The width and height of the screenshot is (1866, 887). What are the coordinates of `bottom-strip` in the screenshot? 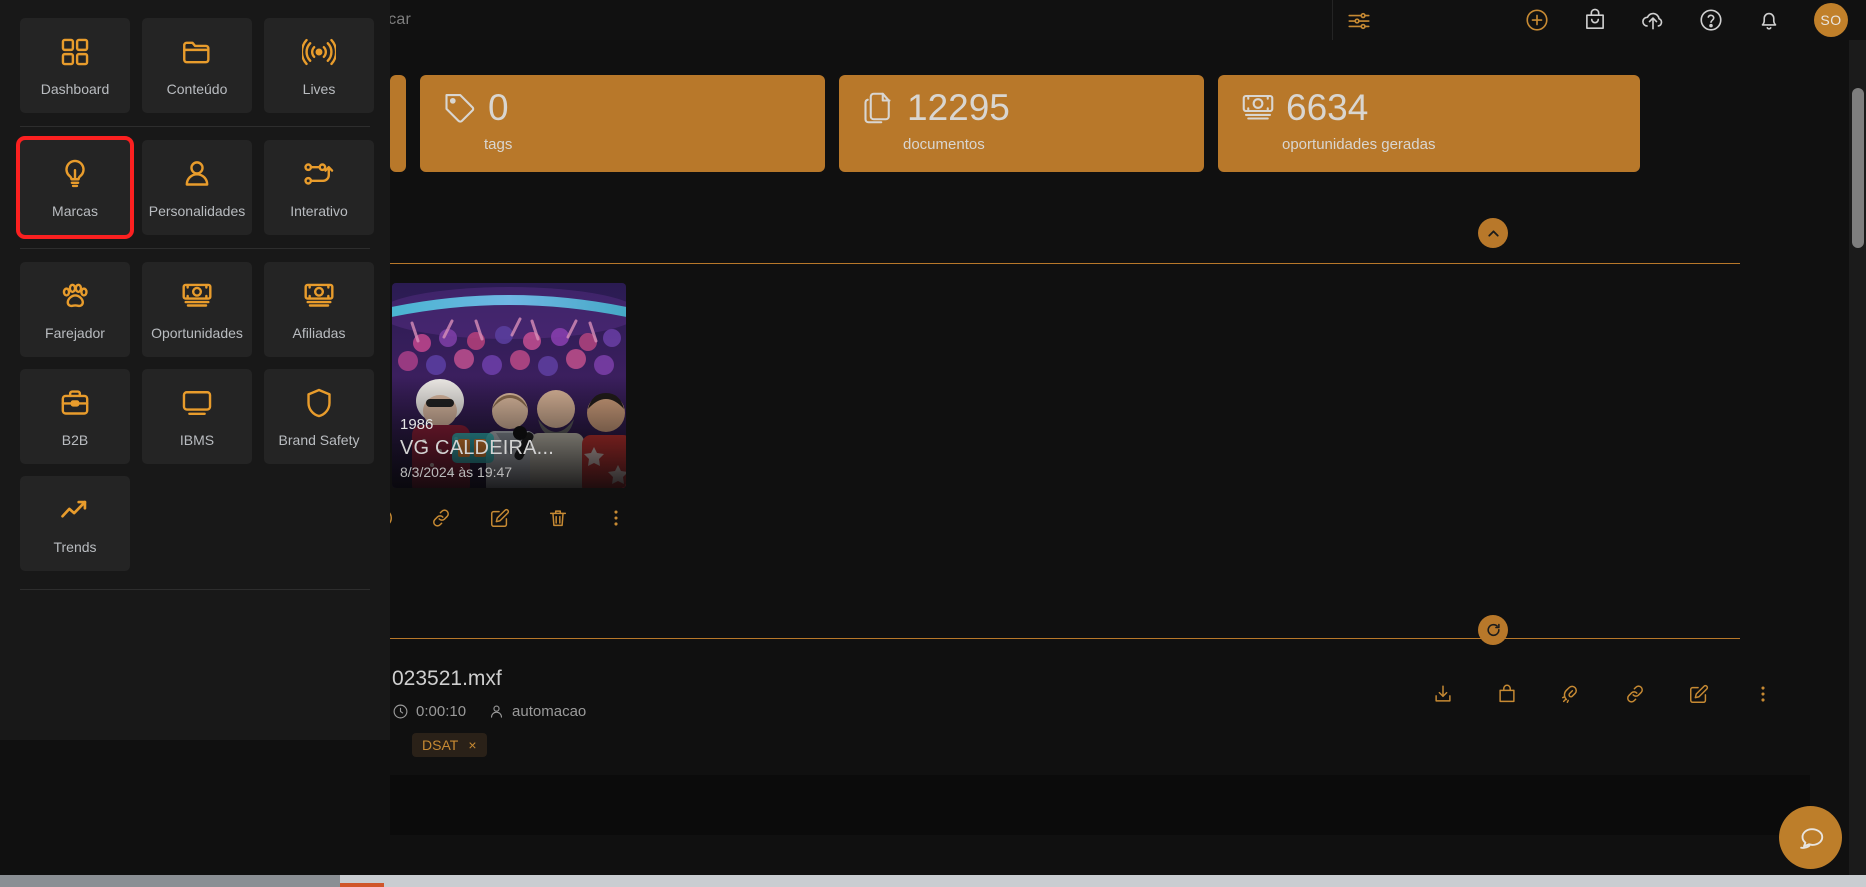 It's located at (1100, 805).